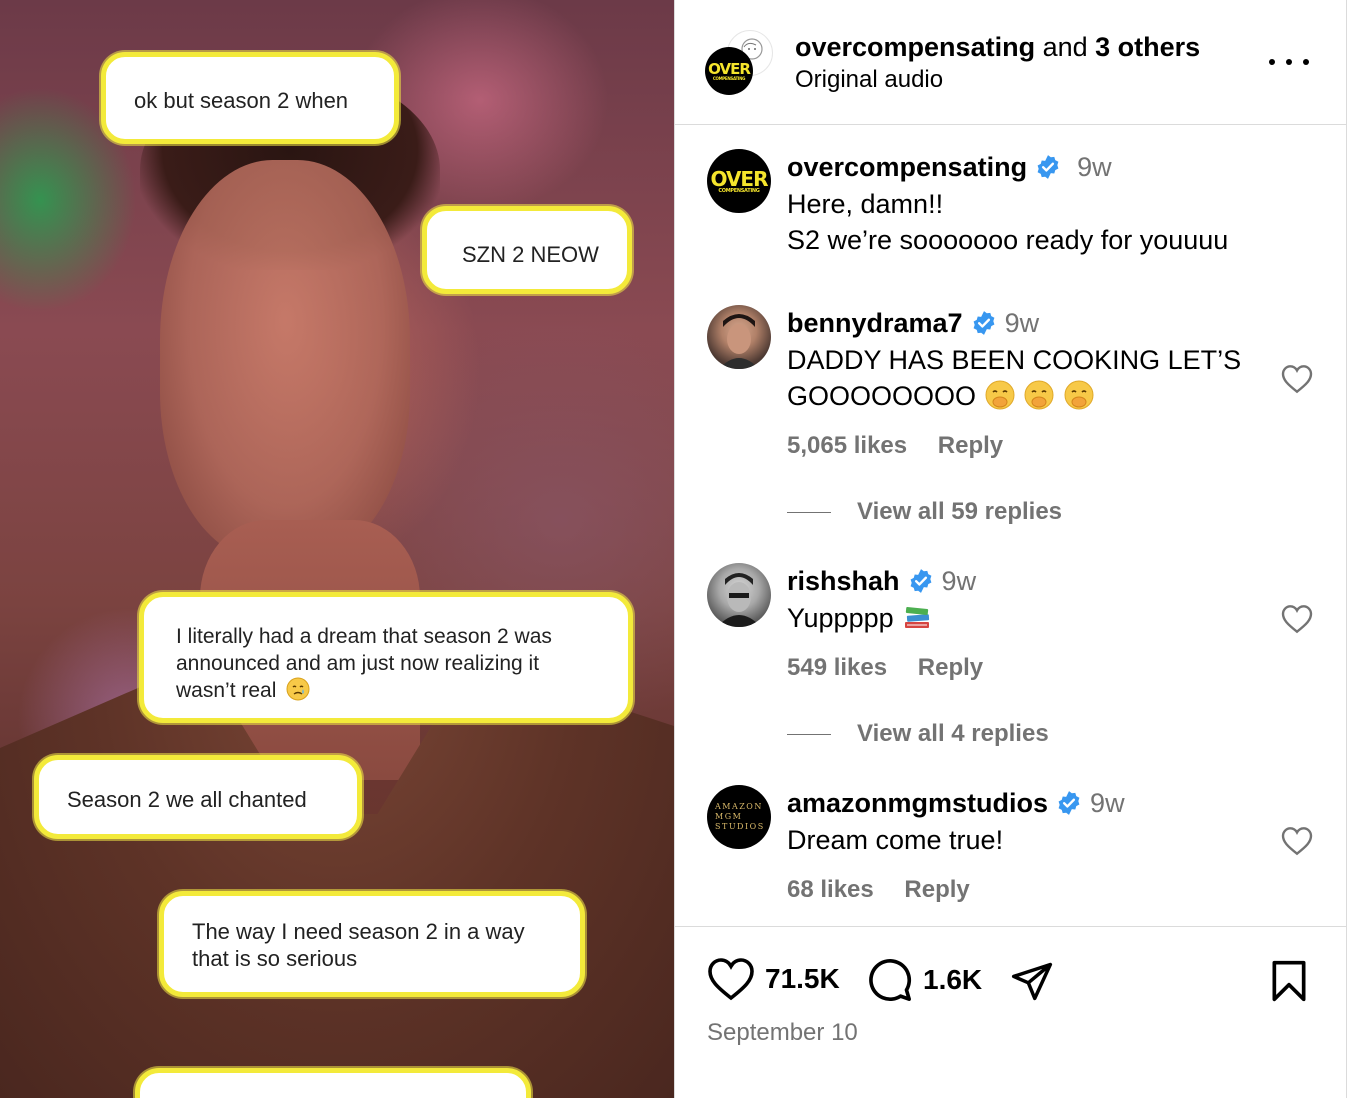 This screenshot has height=1099, width=1350. Describe the element at coordinates (782, 1033) in the screenshot. I see `post-date: September 10` at that location.